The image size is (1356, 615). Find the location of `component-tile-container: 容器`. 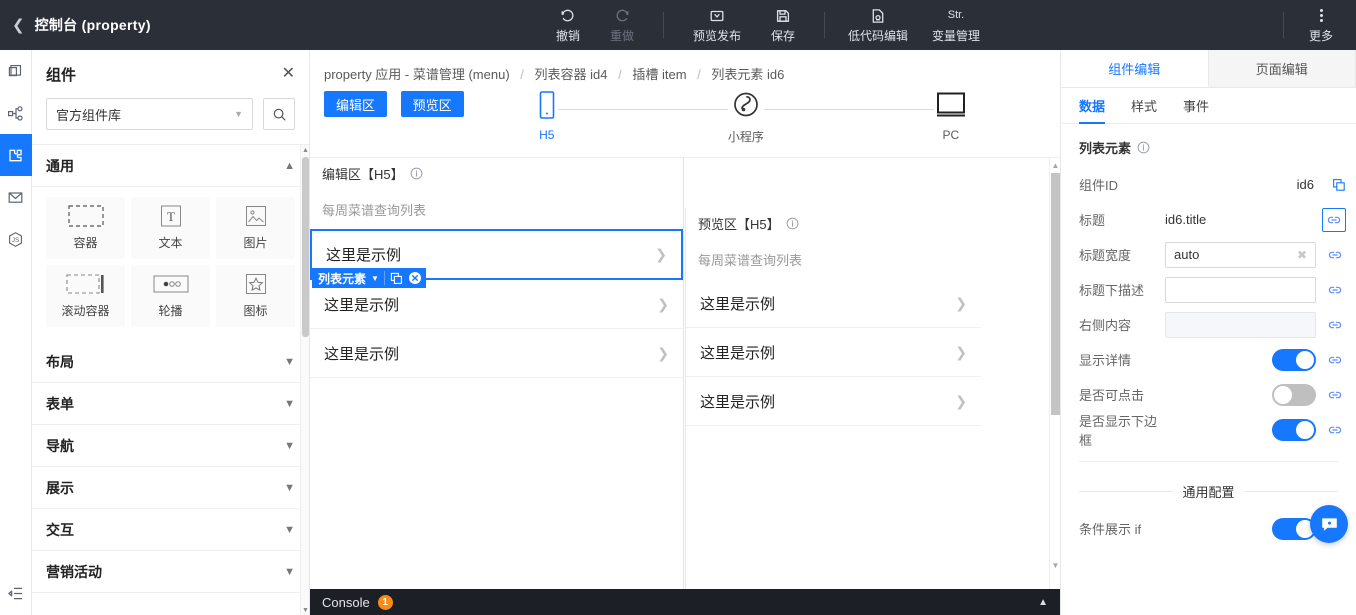

component-tile-container: 容器 is located at coordinates (85, 228).